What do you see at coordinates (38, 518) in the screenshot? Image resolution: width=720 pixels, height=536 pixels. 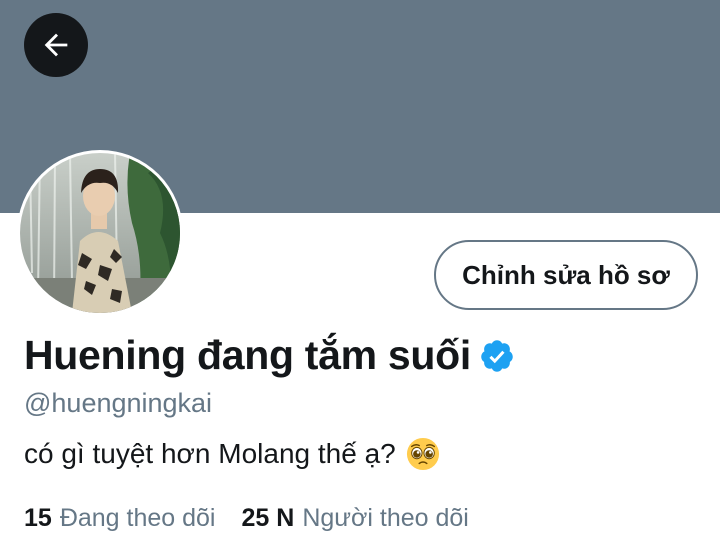 I see `following-count: 15` at bounding box center [38, 518].